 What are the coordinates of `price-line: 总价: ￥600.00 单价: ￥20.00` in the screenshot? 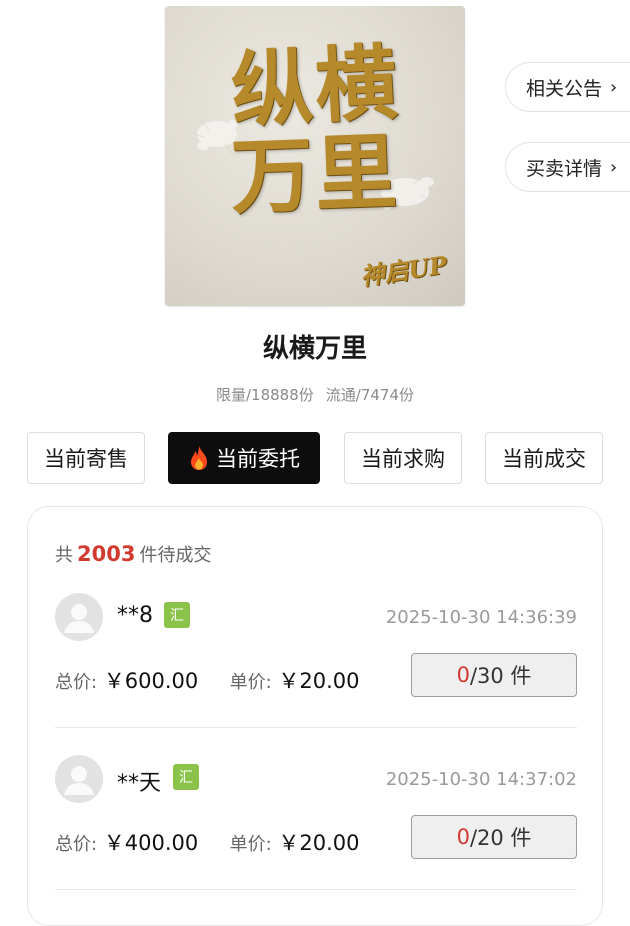 It's located at (207, 680).